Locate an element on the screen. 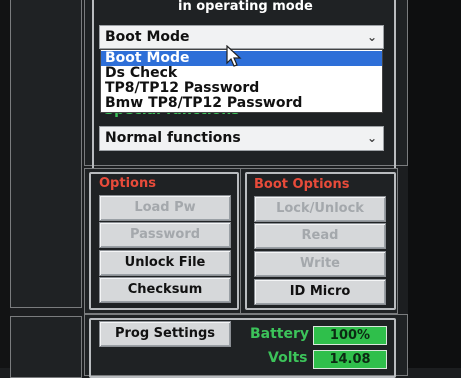 This screenshot has height=378, width=461. checksum-button: Checksum is located at coordinates (165, 290).